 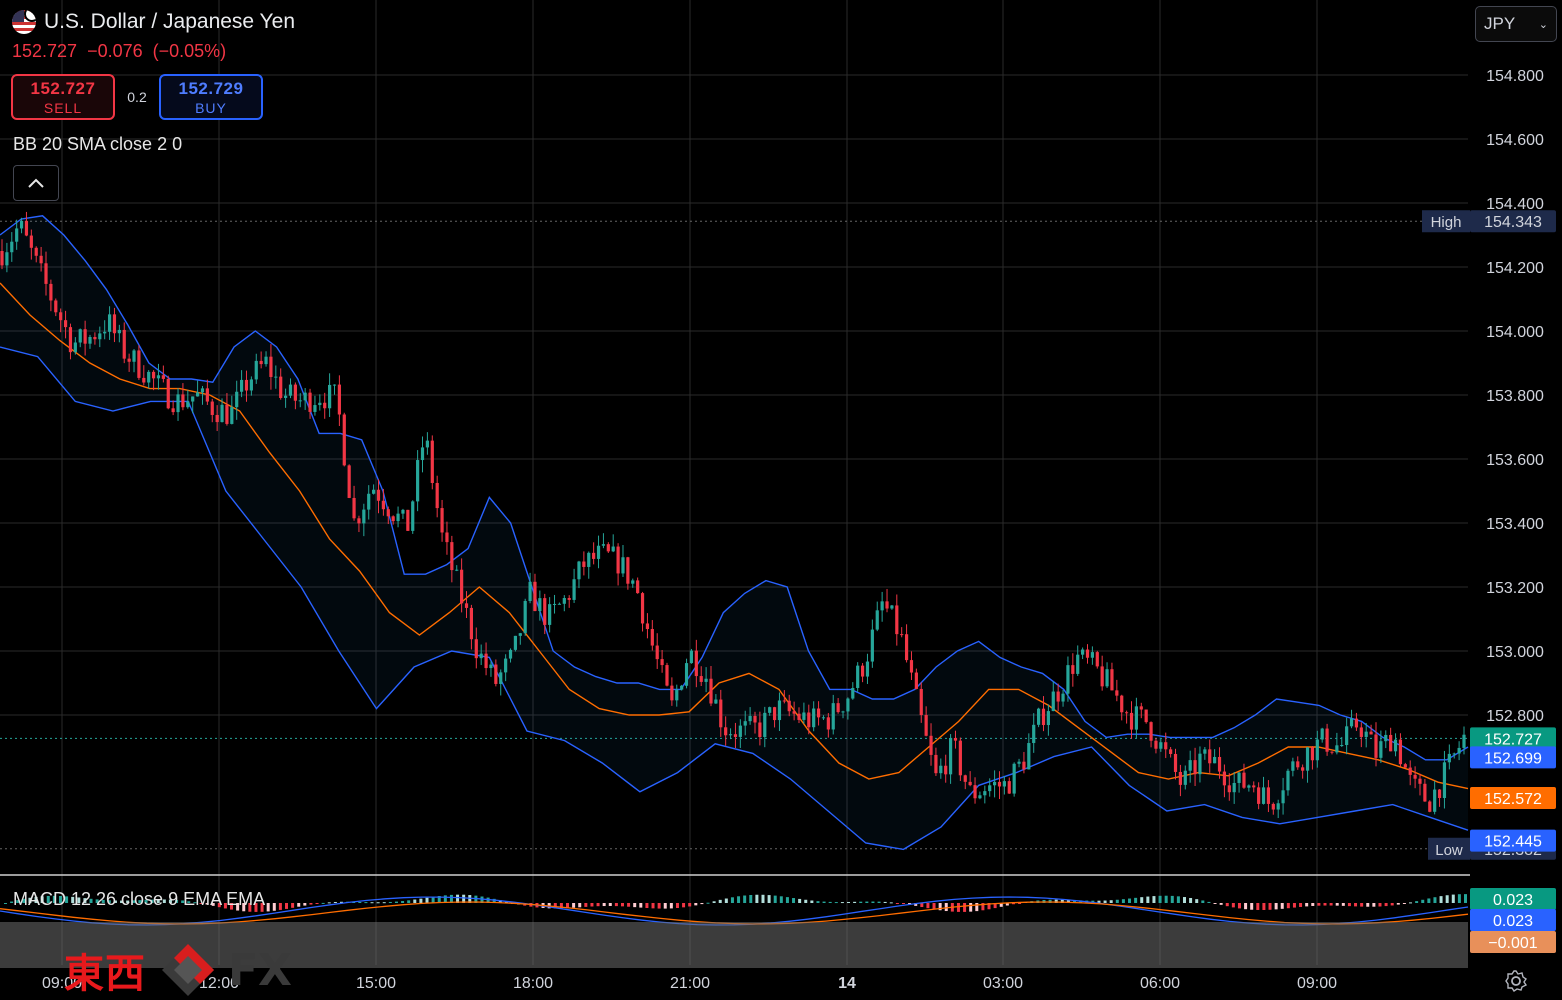 What do you see at coordinates (189, 51) in the screenshot?
I see `price-change-pct: (−0.05%)` at bounding box center [189, 51].